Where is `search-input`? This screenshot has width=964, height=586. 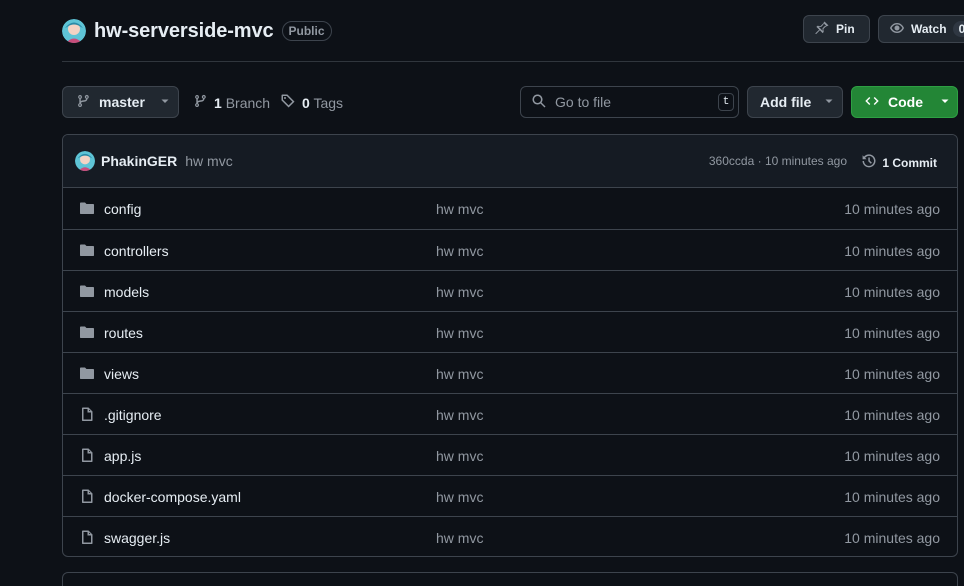 search-input is located at coordinates (630, 102).